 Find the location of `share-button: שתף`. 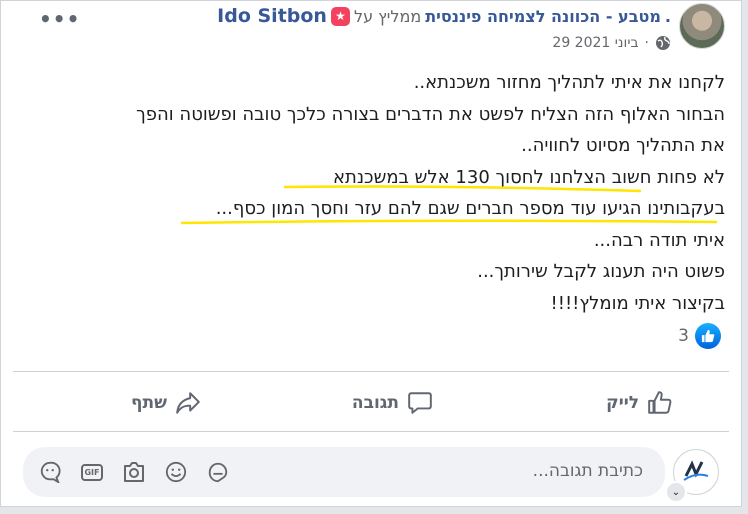

share-button: שתף is located at coordinates (146, 403).